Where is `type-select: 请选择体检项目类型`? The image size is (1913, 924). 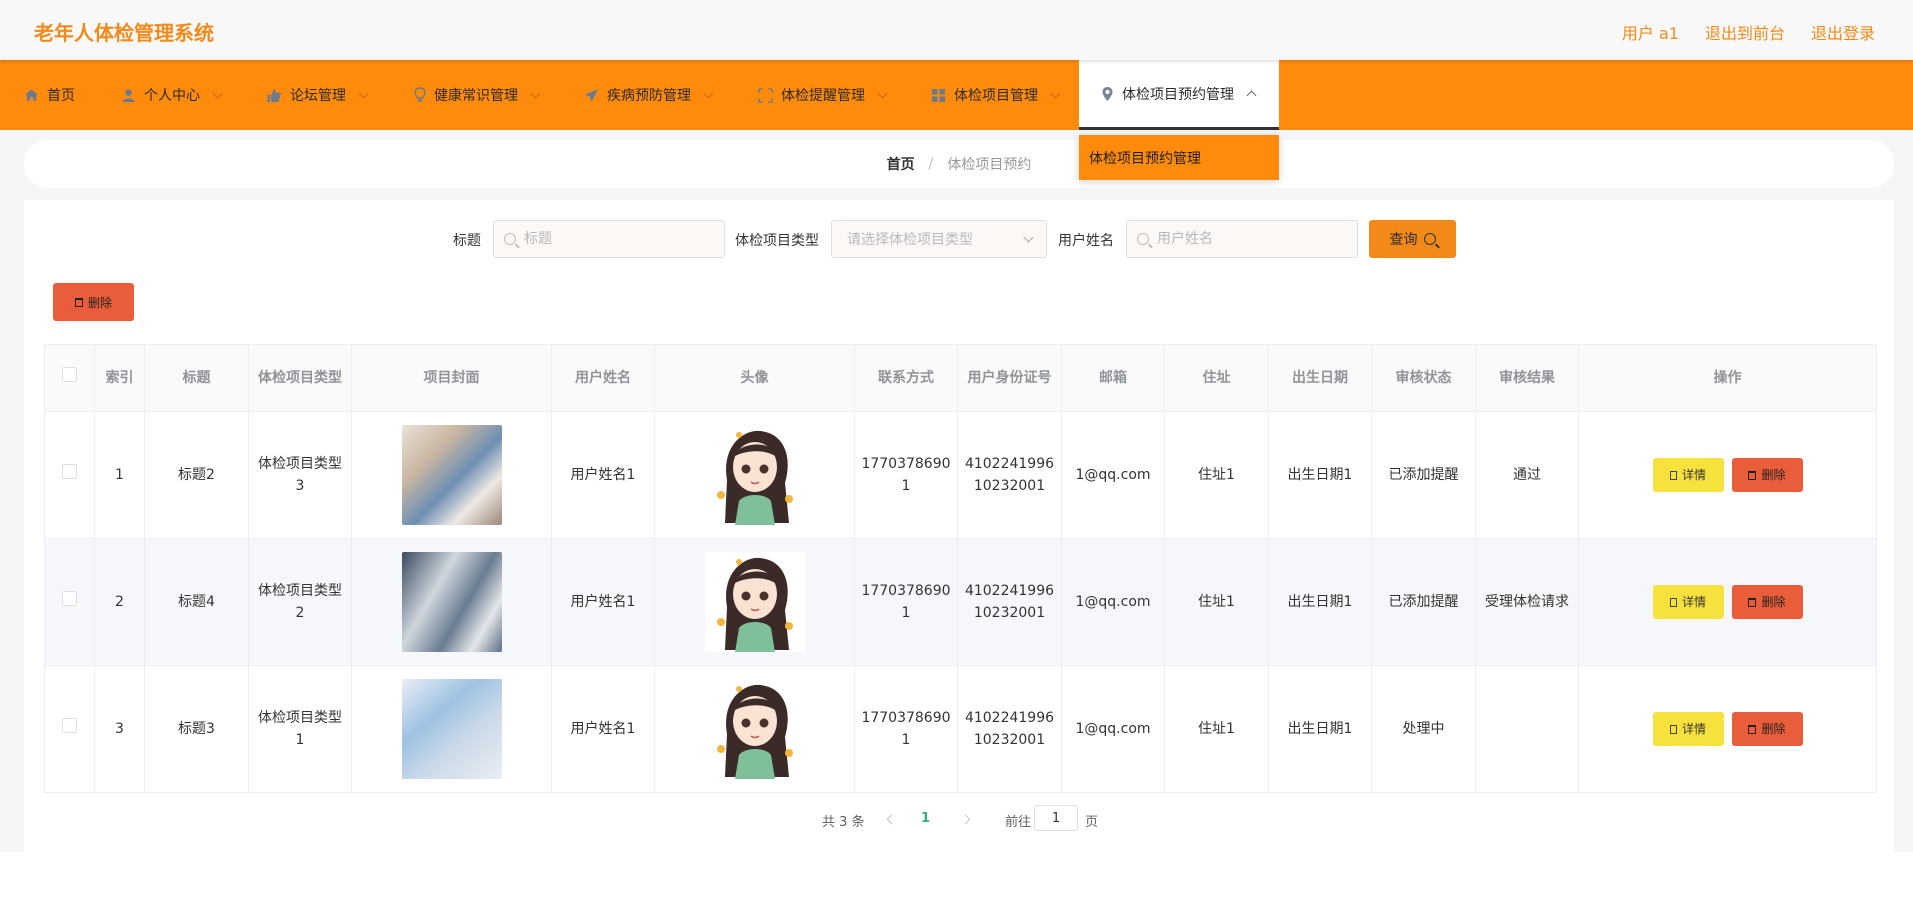
type-select: 请选择体检项目类型 is located at coordinates (939, 239).